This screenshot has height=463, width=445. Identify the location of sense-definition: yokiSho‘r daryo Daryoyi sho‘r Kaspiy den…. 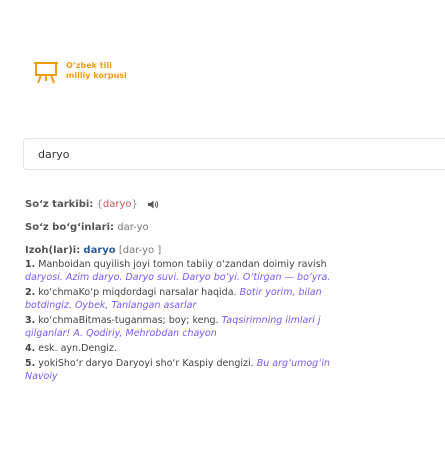
(146, 363).